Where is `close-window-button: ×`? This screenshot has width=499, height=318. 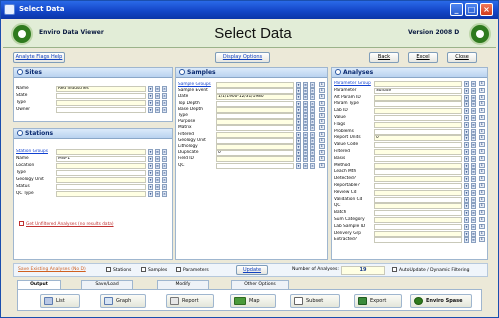 close-window-button: × is located at coordinates (486, 9).